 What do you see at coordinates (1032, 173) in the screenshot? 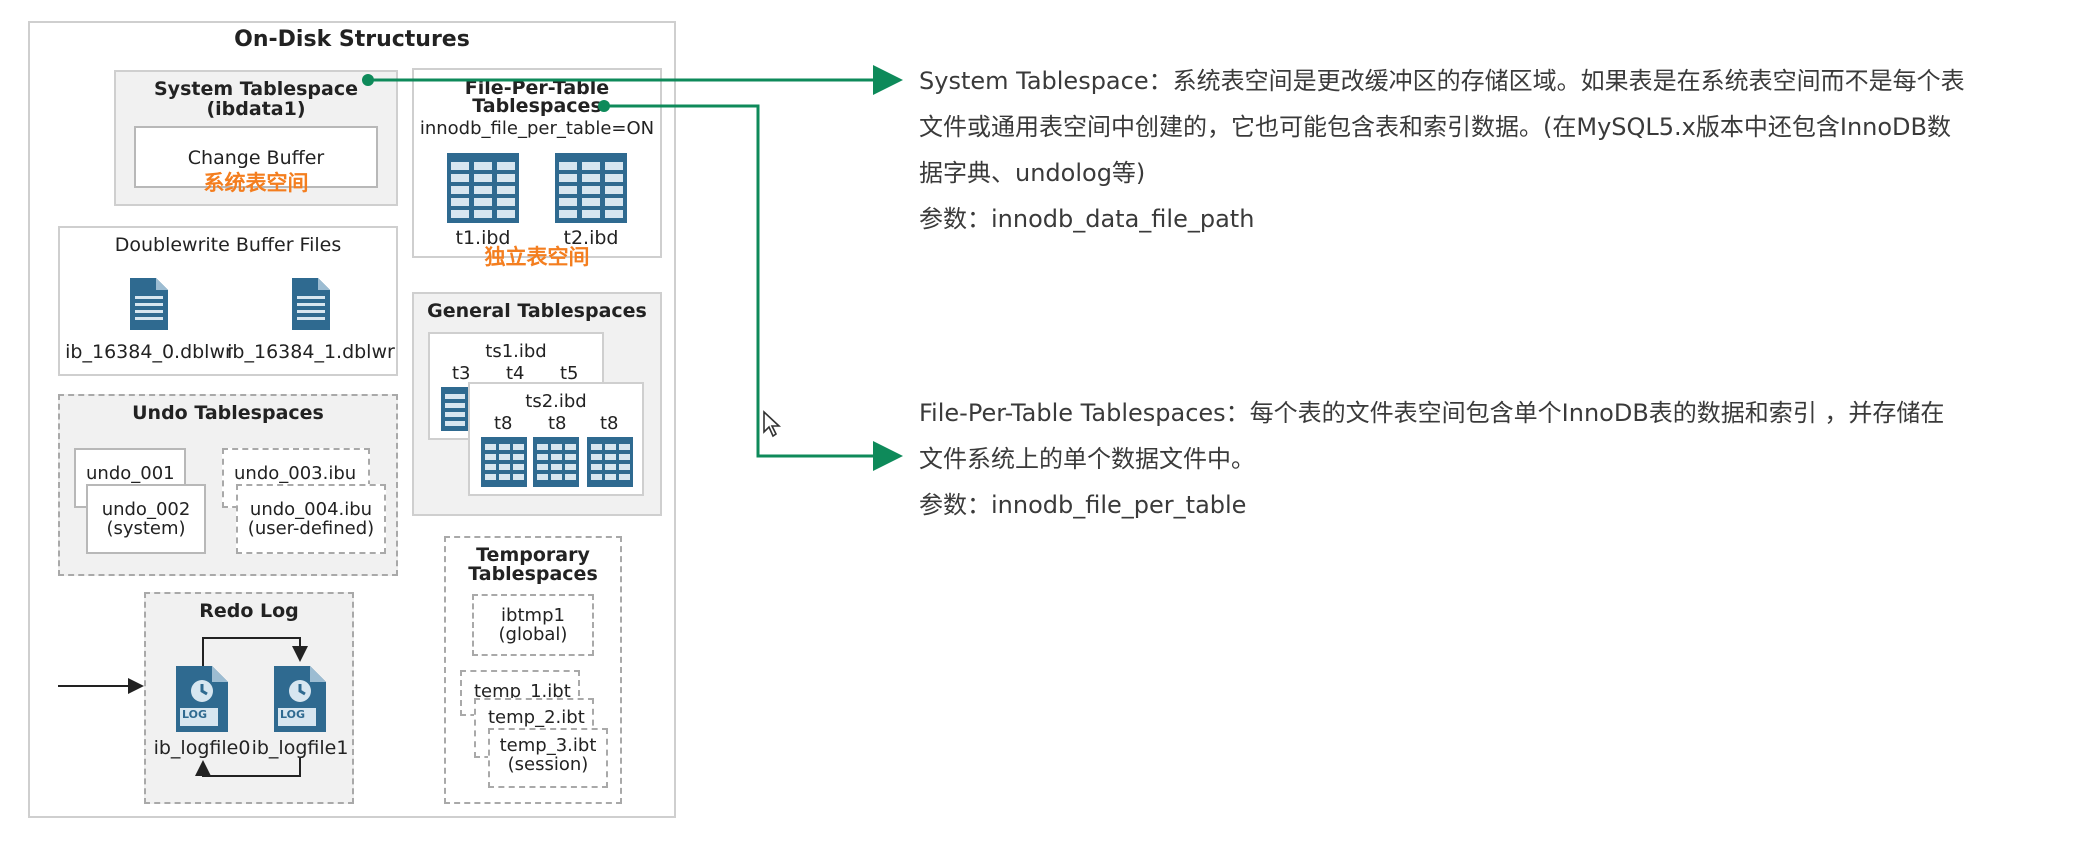
I see `note-system-line3: 据字典、undolog等)` at bounding box center [1032, 173].